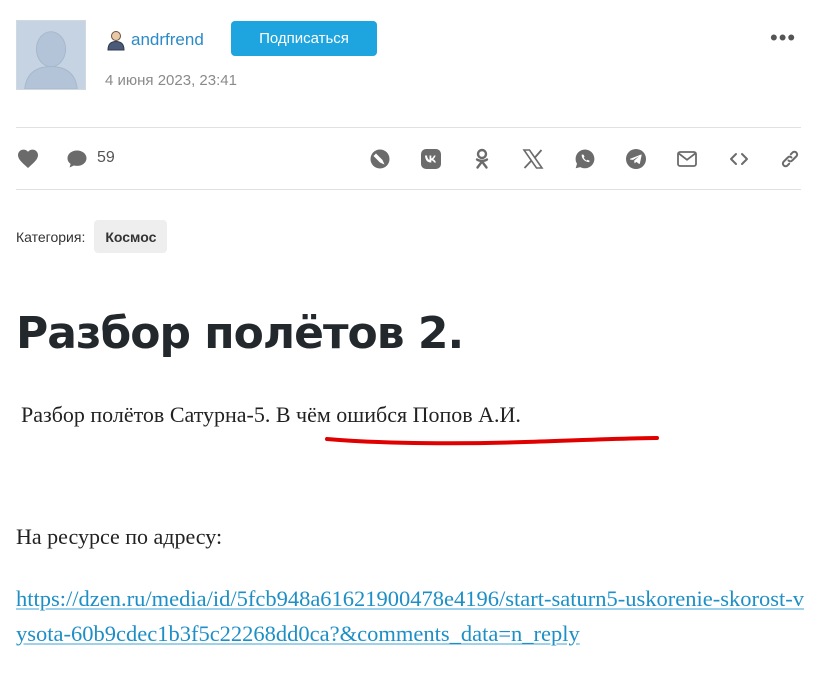 The height and width of the screenshot is (692, 816). What do you see at coordinates (304, 38) in the screenshot?
I see `subscribe-button: Подписаться` at bounding box center [304, 38].